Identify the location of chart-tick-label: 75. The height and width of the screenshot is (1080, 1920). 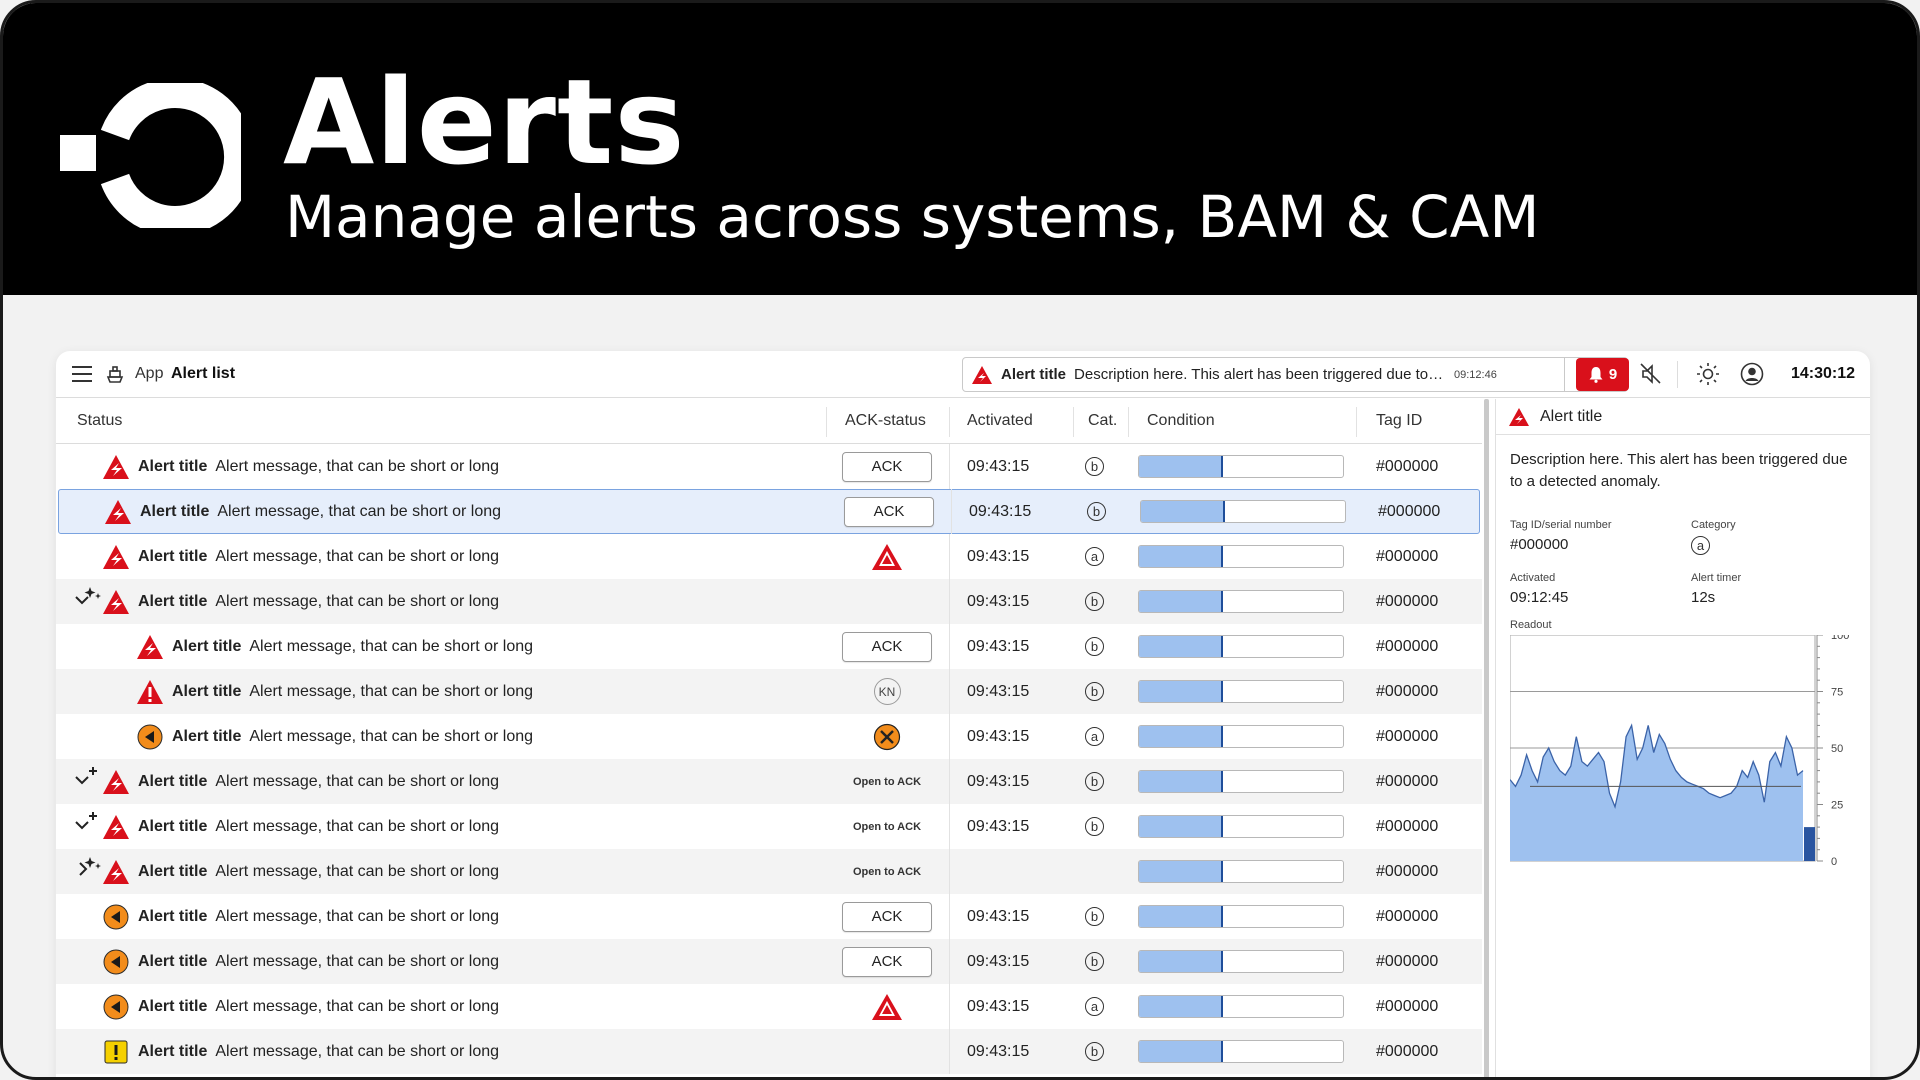
(1837, 693).